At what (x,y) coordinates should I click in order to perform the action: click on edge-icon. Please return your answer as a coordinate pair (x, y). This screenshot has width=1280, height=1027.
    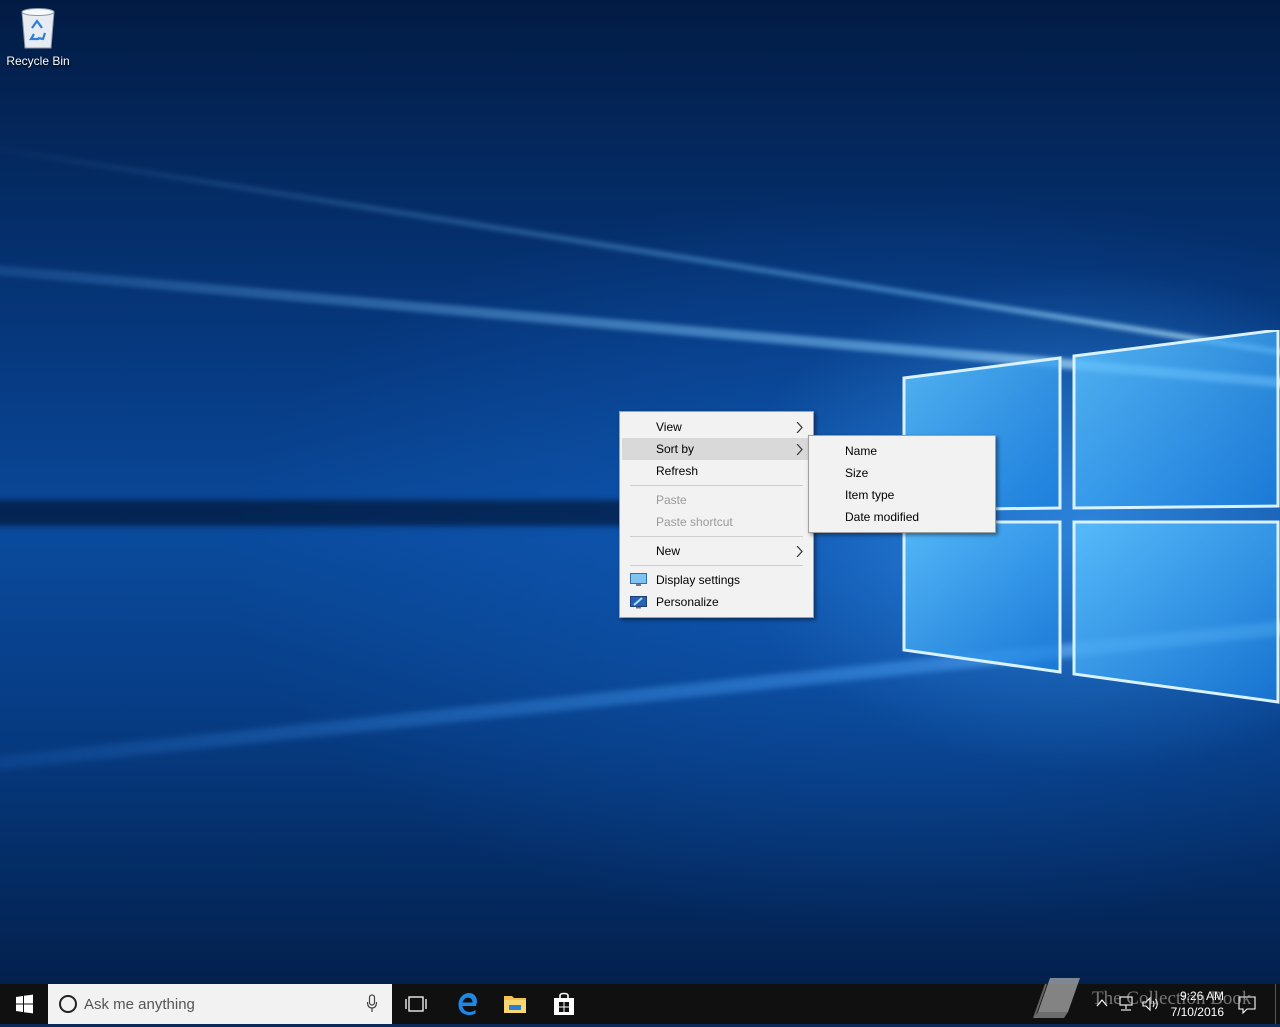
    Looking at the image, I should click on (467, 1004).